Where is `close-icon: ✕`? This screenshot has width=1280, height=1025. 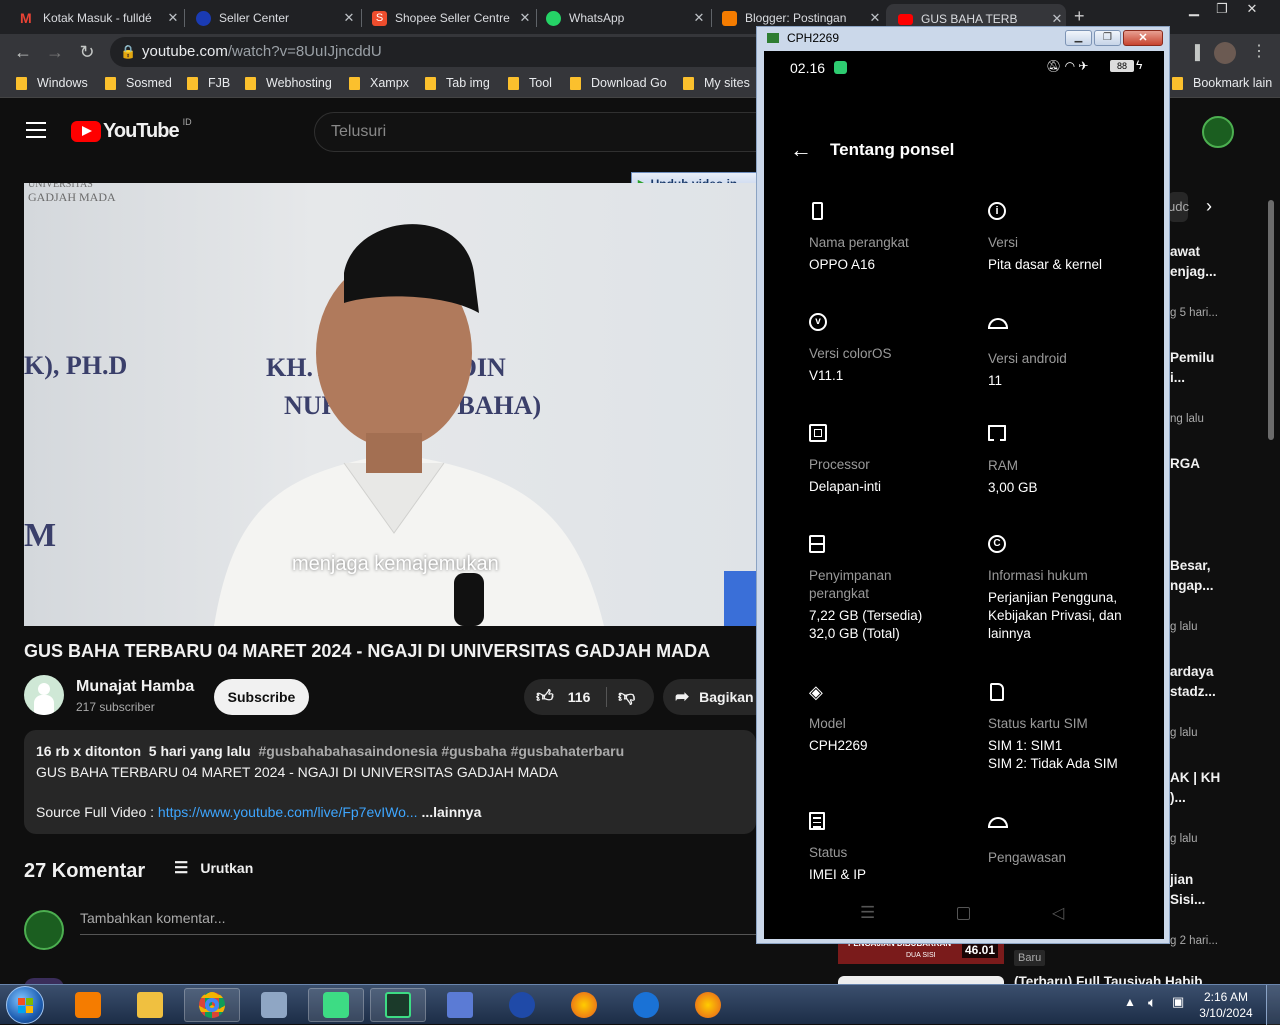 close-icon: ✕ is located at coordinates (1143, 38).